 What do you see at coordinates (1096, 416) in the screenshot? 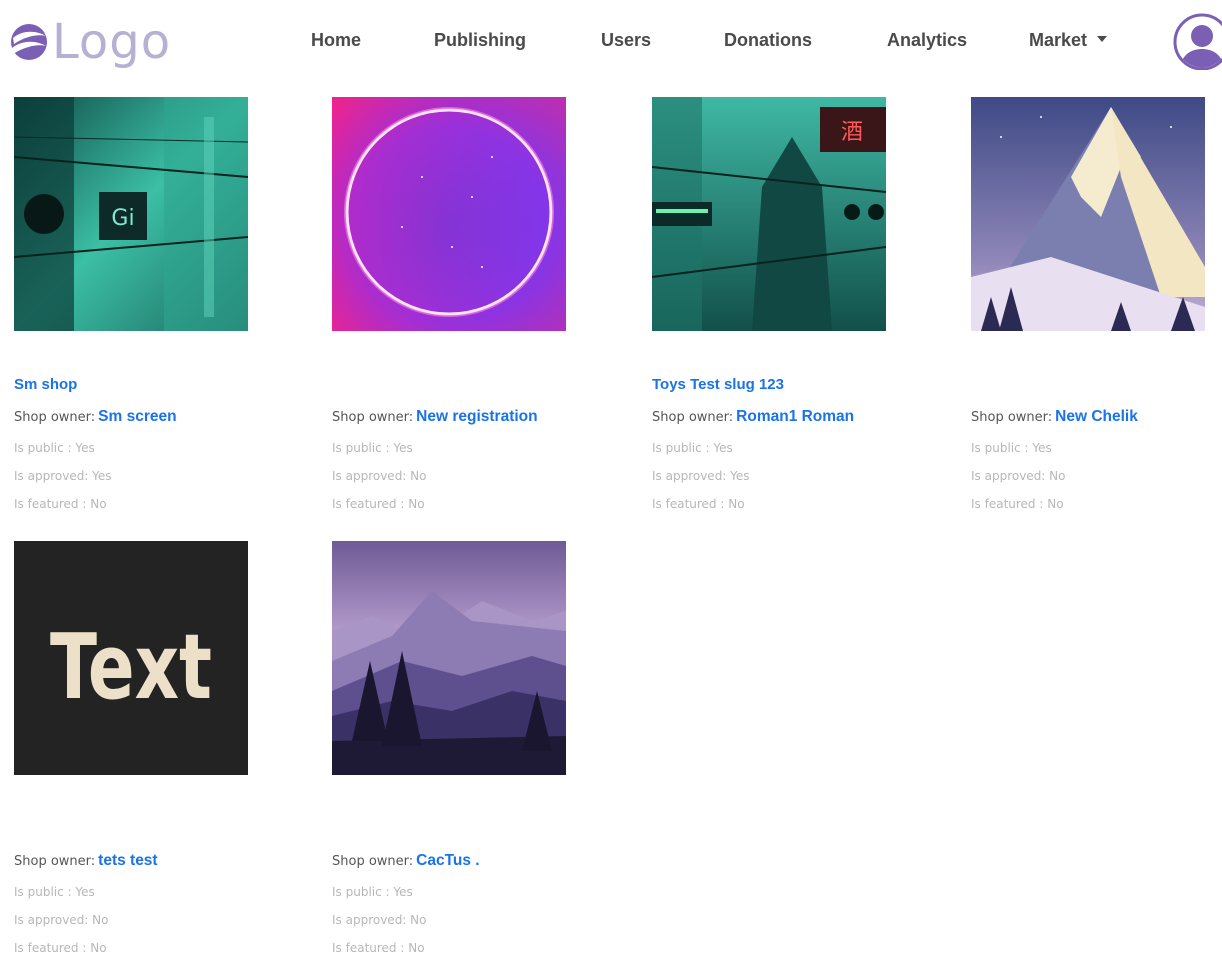
I see `shop-owner-link: New Chelik` at bounding box center [1096, 416].